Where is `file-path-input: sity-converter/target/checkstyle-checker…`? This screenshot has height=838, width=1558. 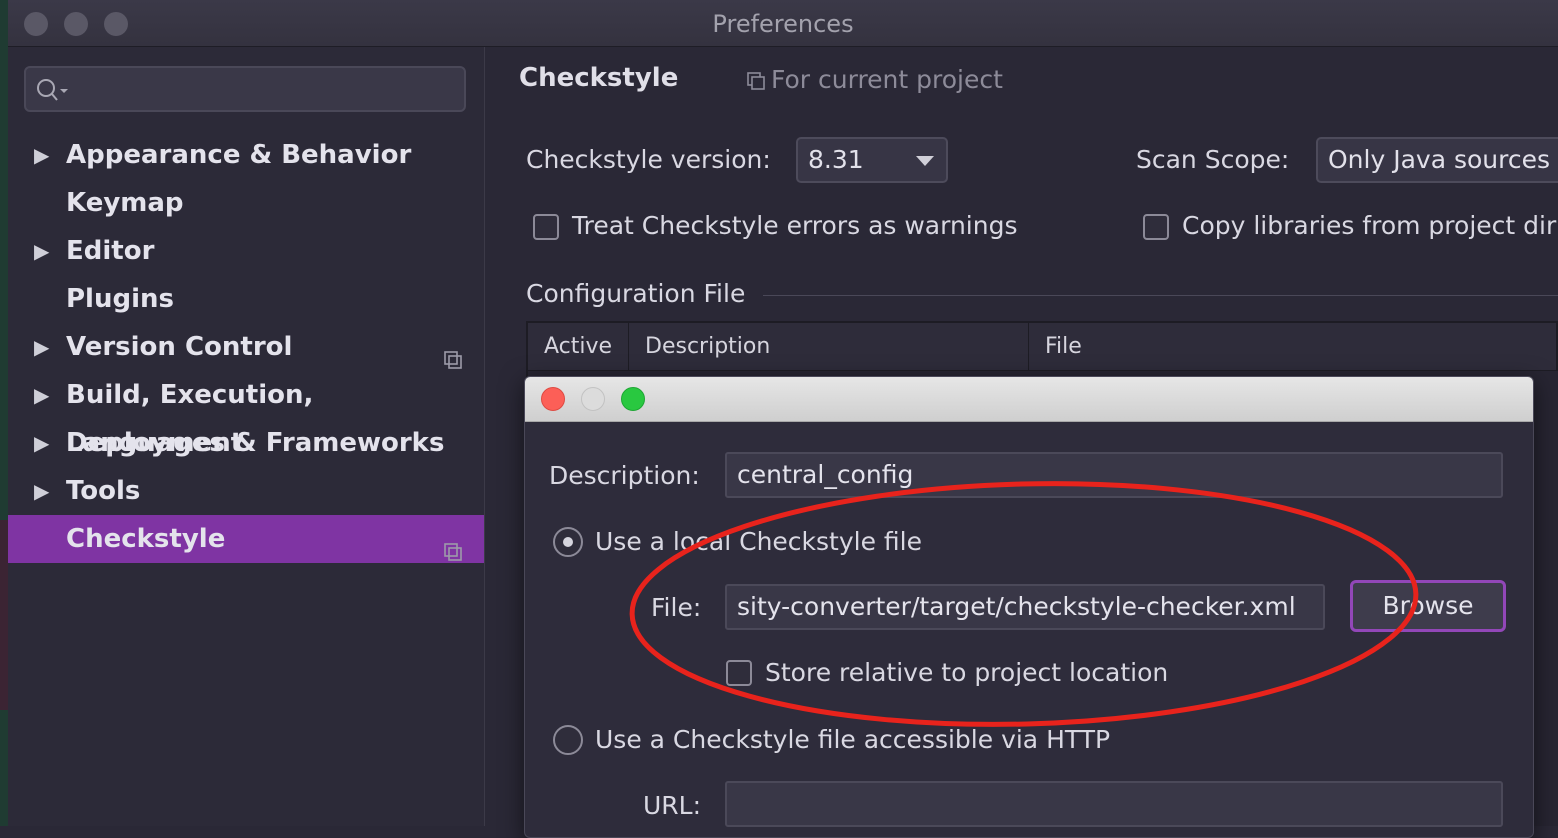 file-path-input: sity-converter/target/checkstyle-checker… is located at coordinates (1025, 607).